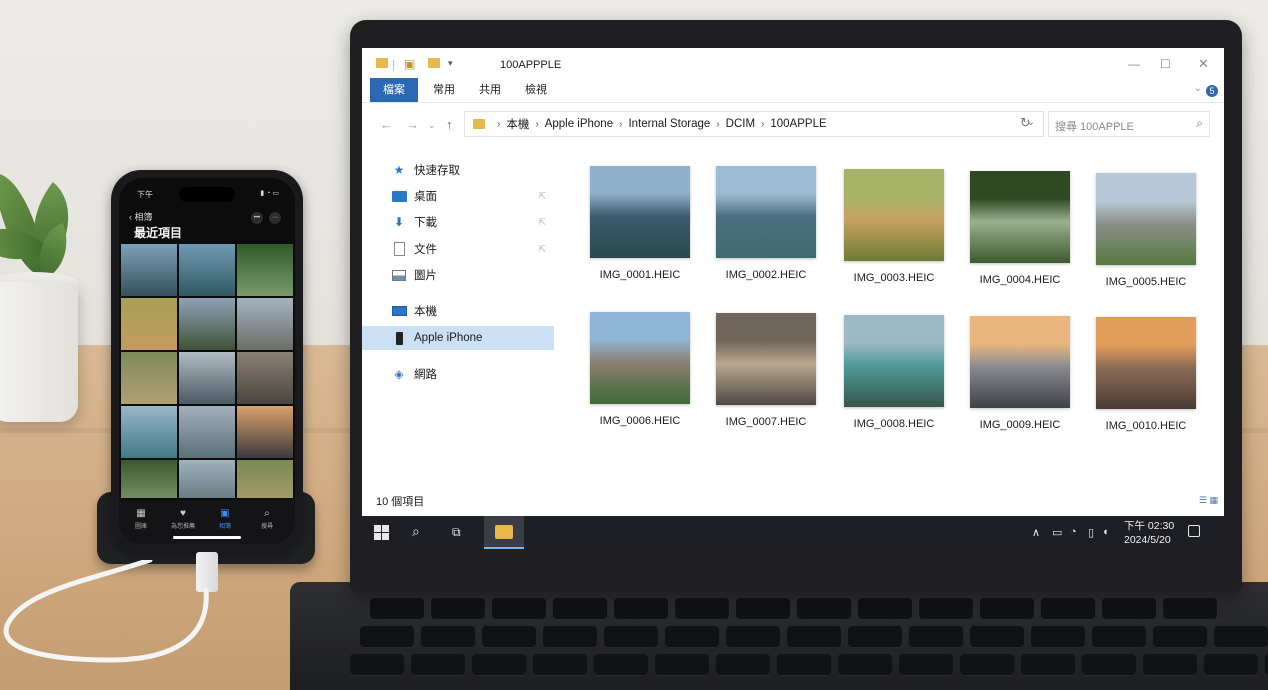 This screenshot has height=690, width=1268. I want to click on desktop-icon, so click(399, 196).